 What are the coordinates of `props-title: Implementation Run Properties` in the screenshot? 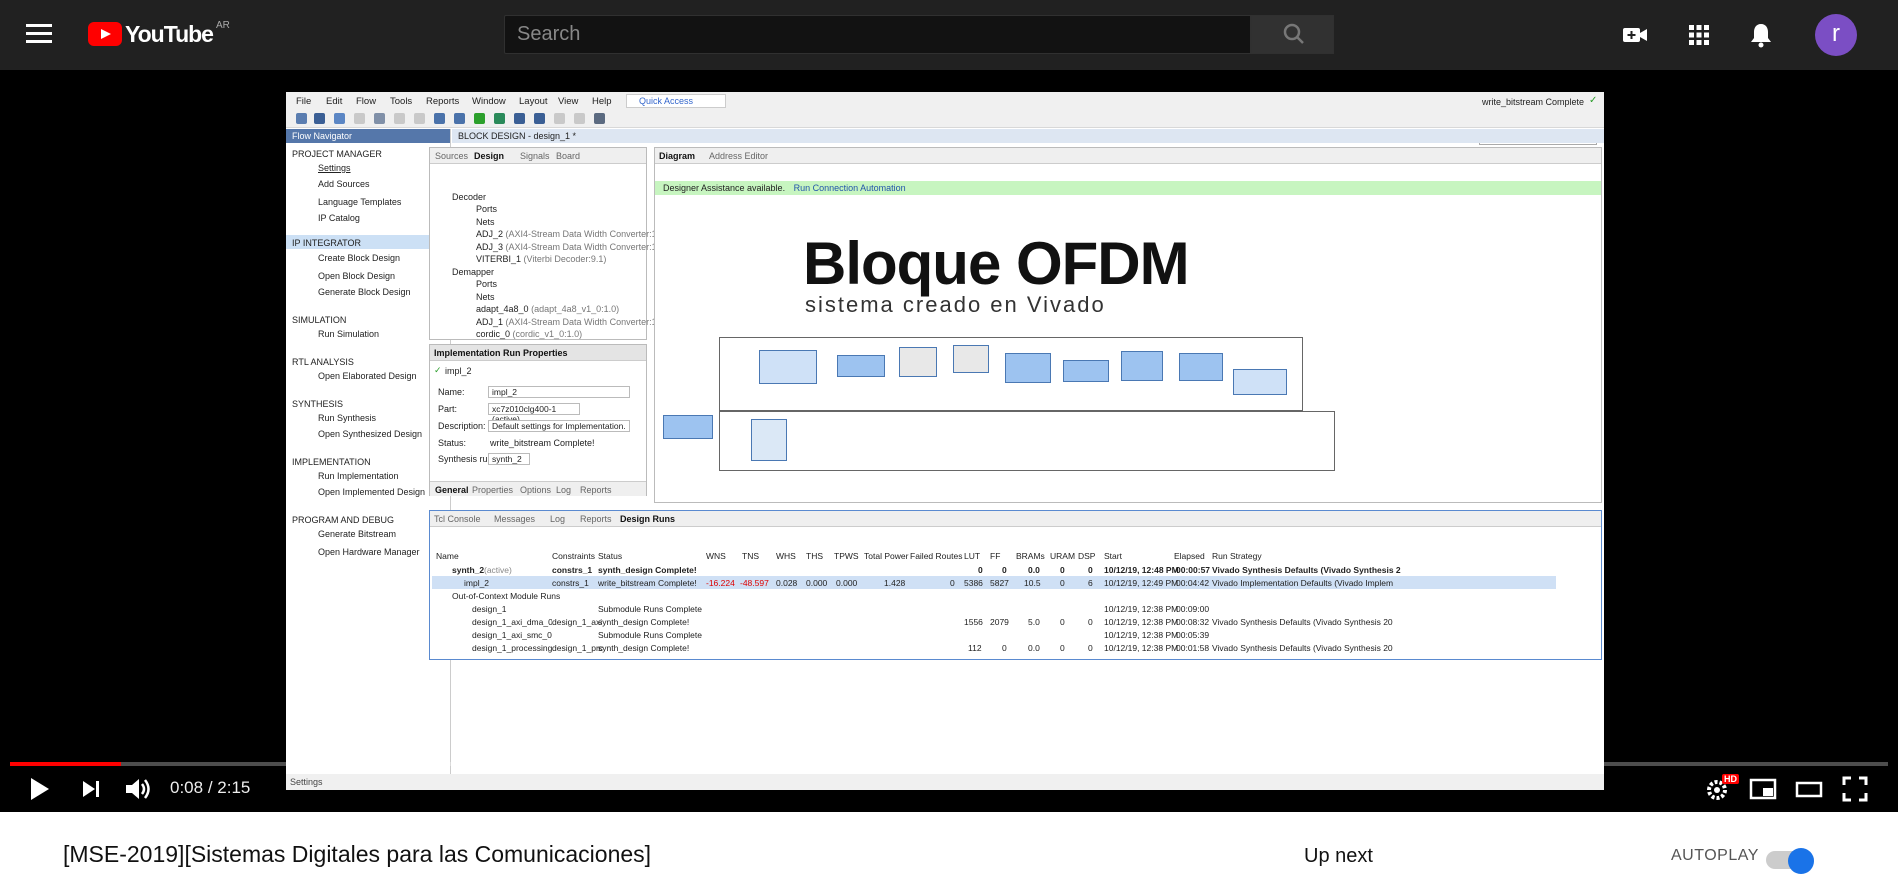 It's located at (501, 353).